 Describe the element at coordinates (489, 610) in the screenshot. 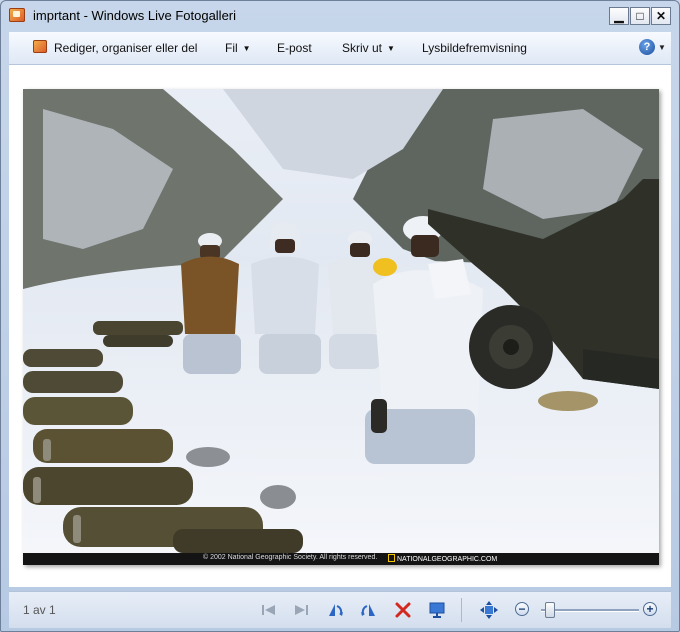

I see `actual-size-icon` at that location.